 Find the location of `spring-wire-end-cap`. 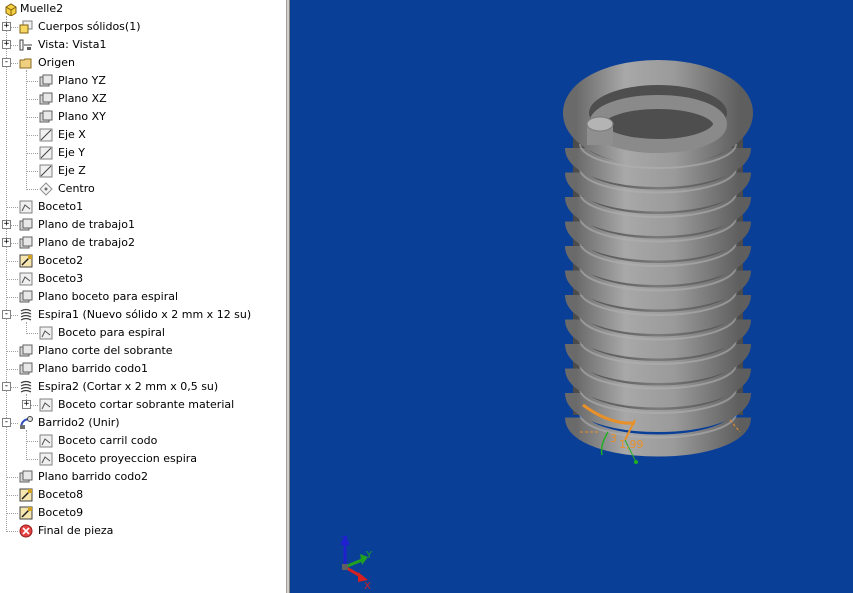

spring-wire-end-cap is located at coordinates (600, 124).